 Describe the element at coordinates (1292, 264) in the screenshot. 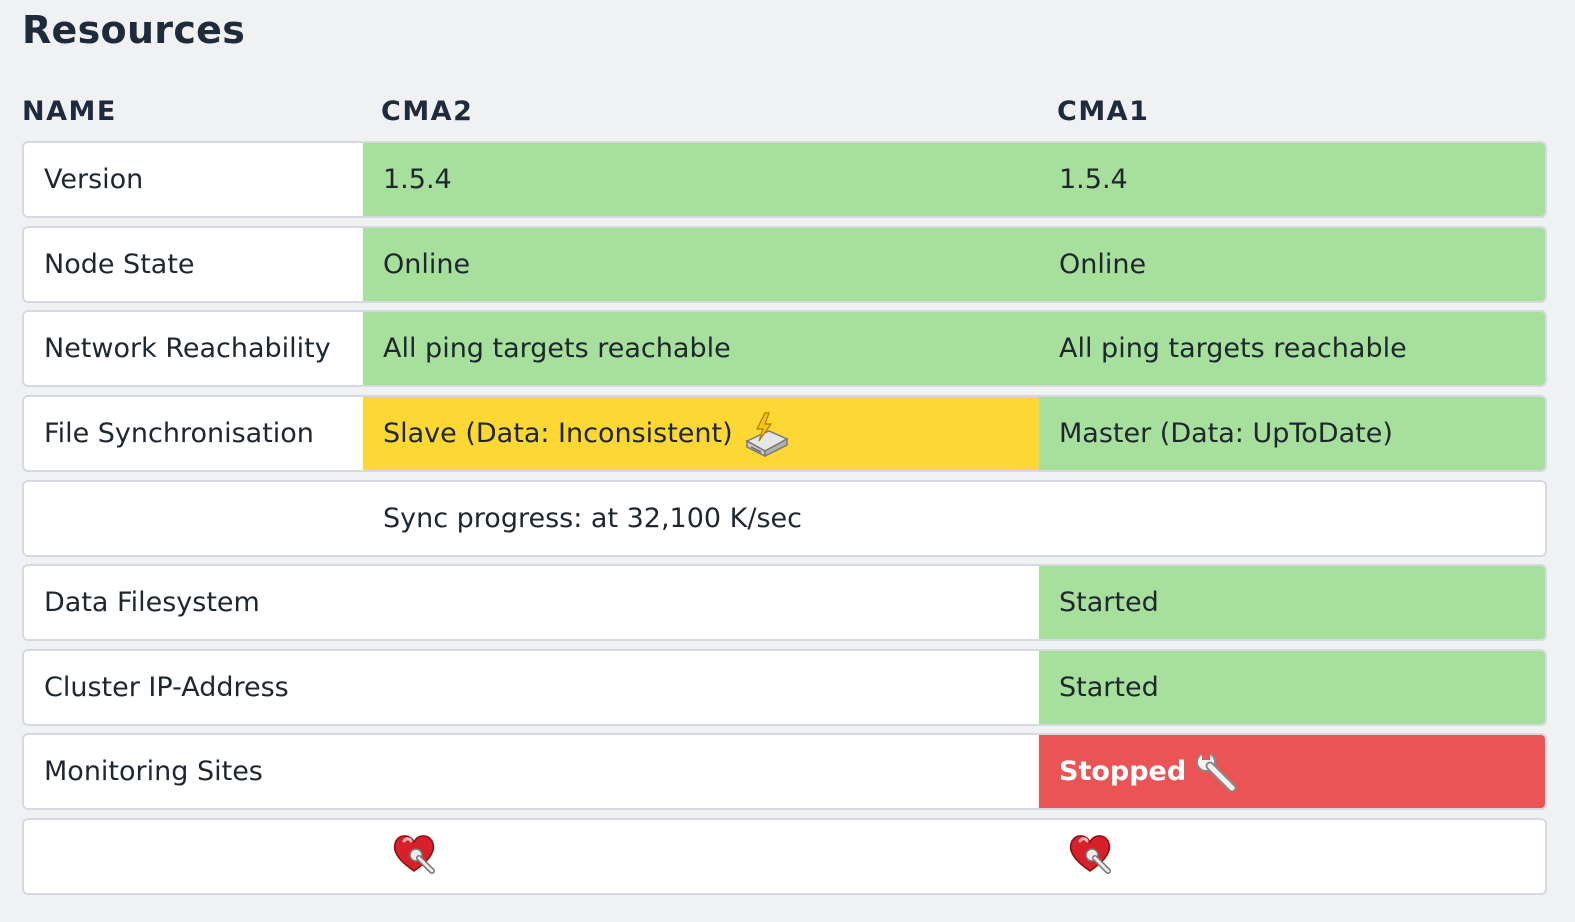

I see `cma1-node-state: Online` at that location.